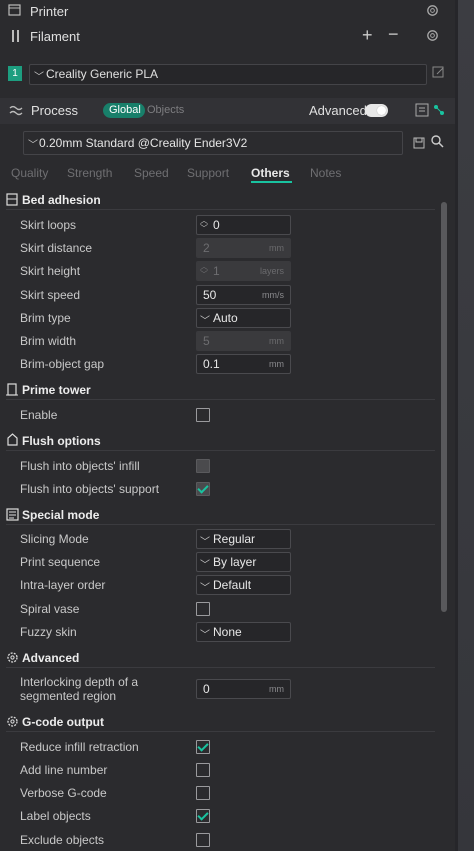  What do you see at coordinates (216, 271) in the screenshot?
I see `skirt-height-value: 1` at bounding box center [216, 271].